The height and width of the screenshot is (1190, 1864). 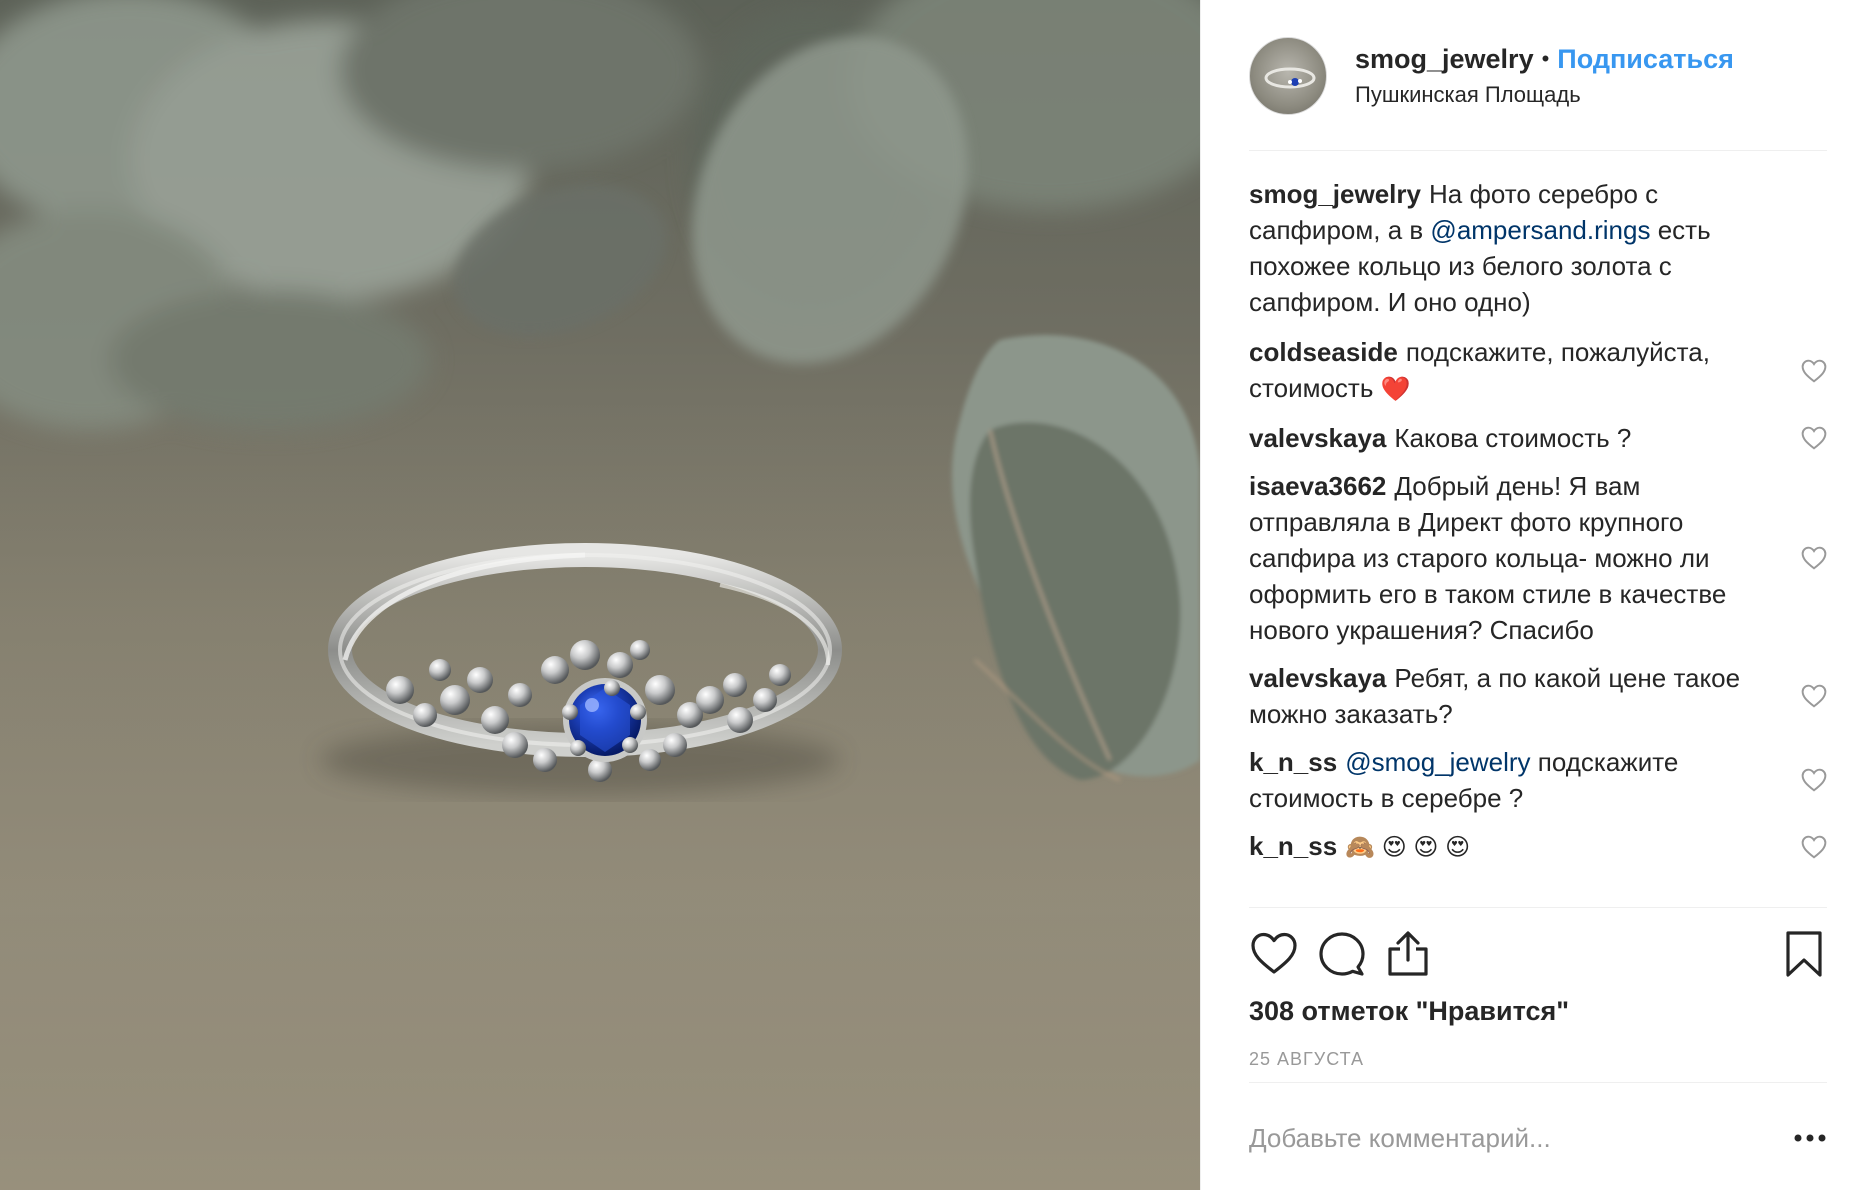 What do you see at coordinates (1538, 150) in the screenshot?
I see `header-divider` at bounding box center [1538, 150].